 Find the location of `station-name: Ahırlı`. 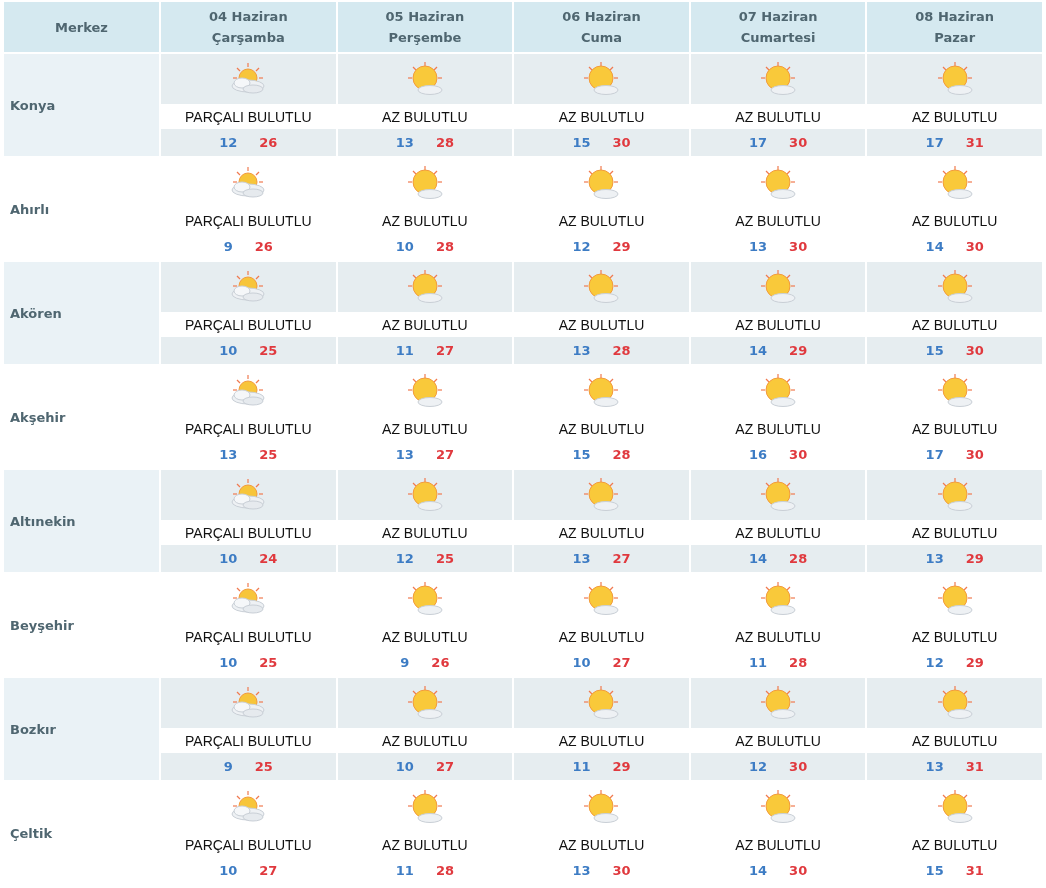

station-name: Ahırlı is located at coordinates (30, 209).